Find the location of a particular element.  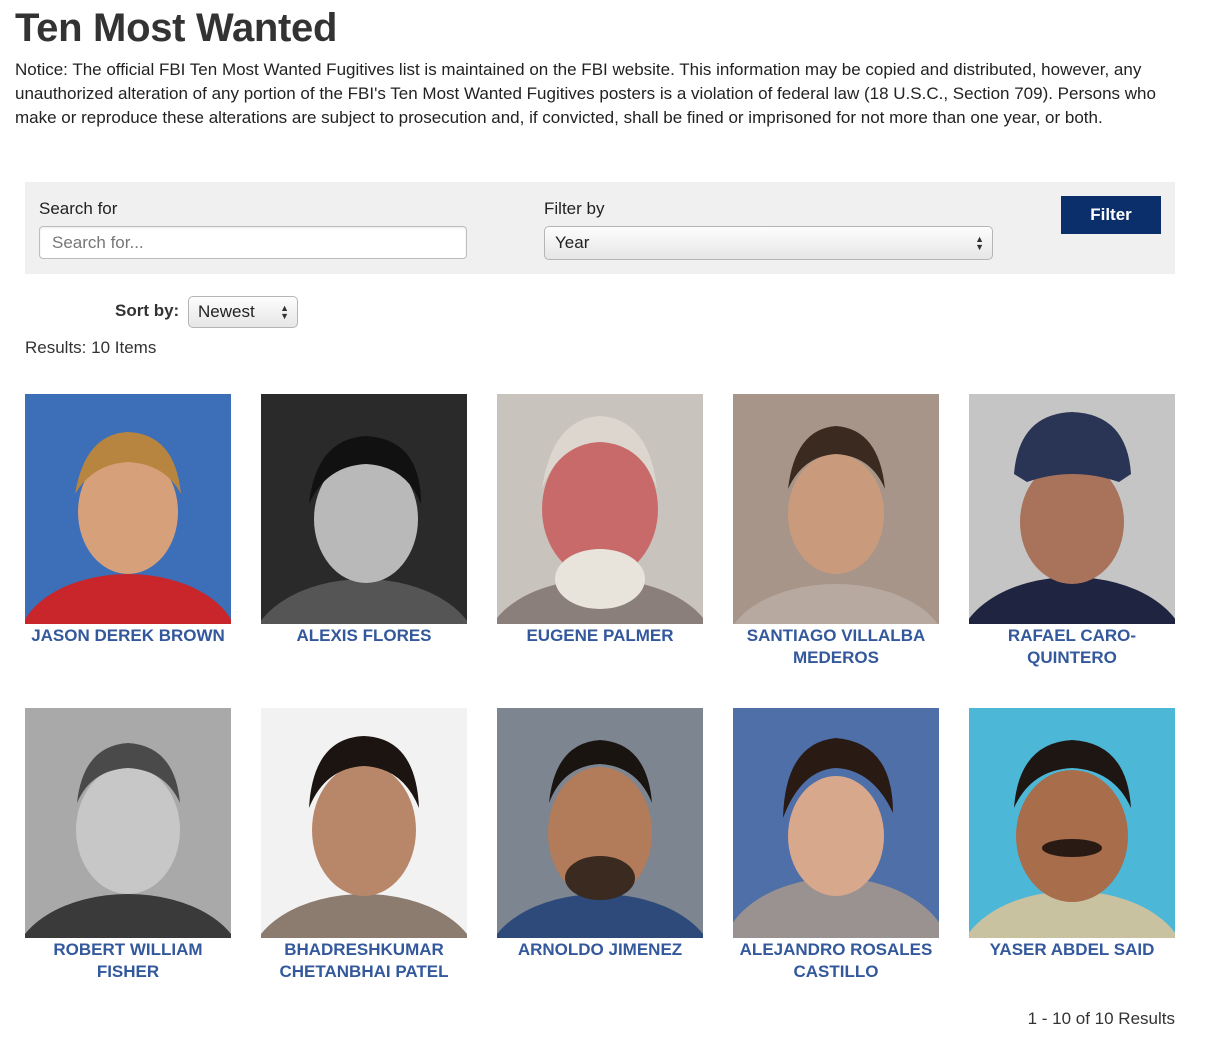

fugitive-card: JASON DEREK BROWN is located at coordinates (128, 520).